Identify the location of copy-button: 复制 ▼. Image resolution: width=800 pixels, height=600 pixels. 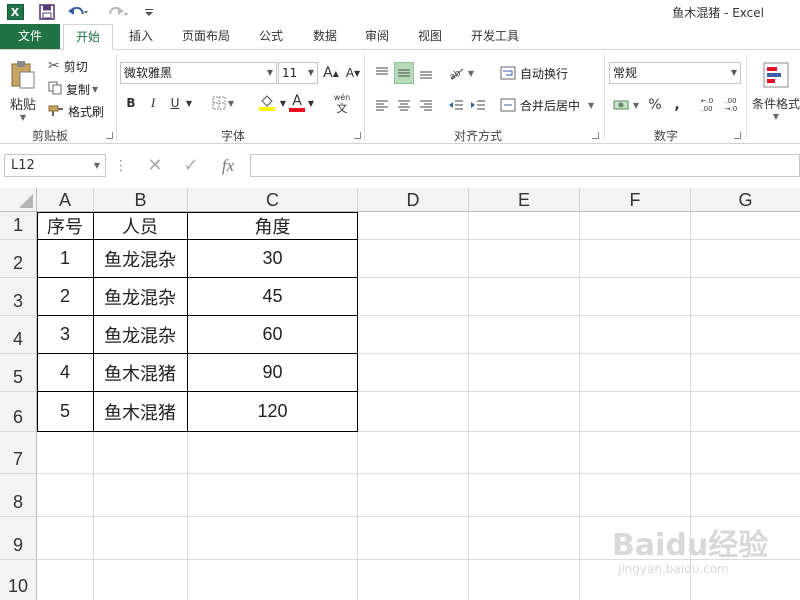
(73, 89).